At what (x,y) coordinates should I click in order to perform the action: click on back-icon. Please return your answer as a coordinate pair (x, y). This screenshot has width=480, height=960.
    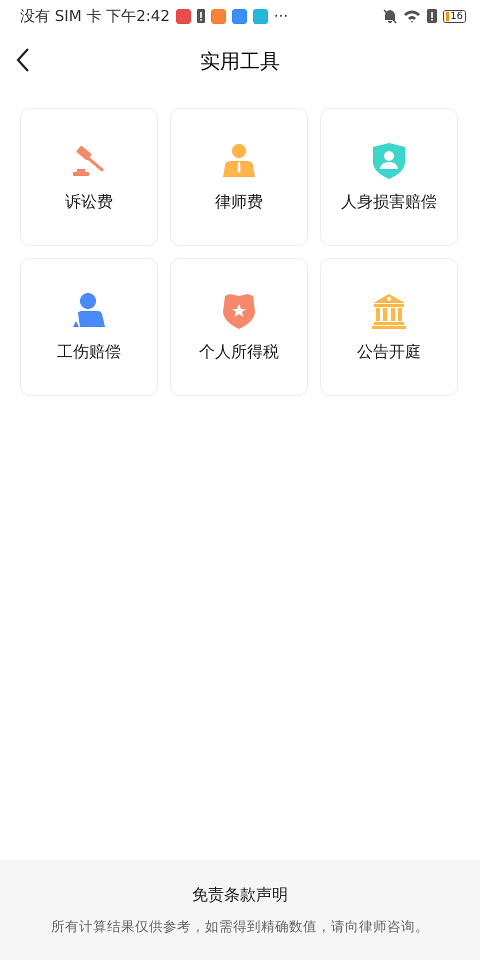
    Looking at the image, I should click on (23, 60).